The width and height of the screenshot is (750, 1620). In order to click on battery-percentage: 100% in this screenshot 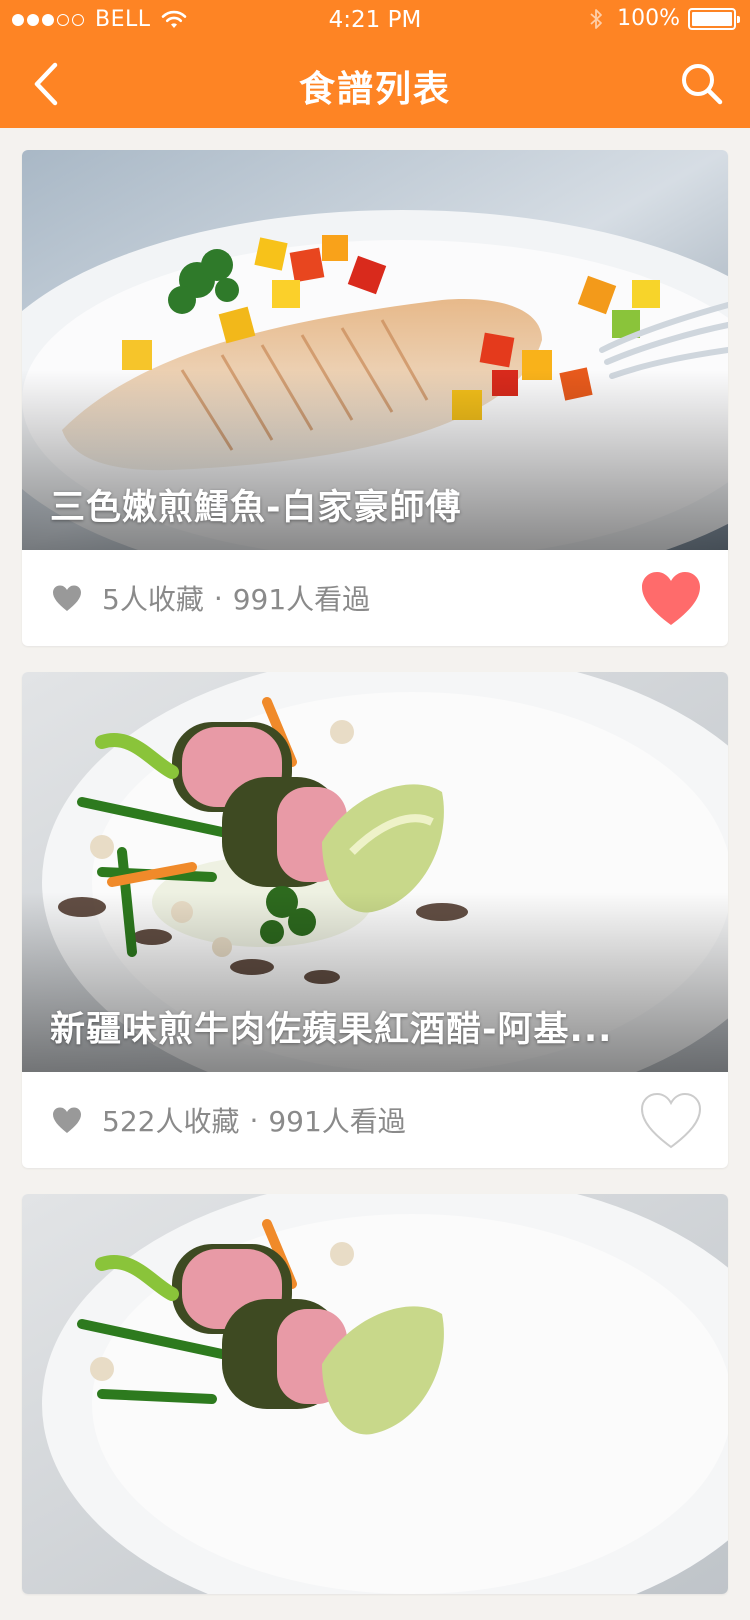, I will do `click(648, 18)`.